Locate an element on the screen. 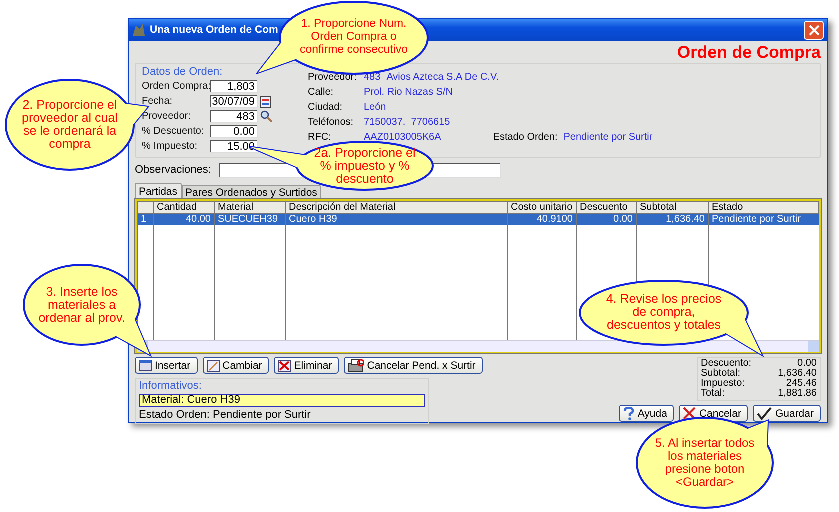  total-value: 1,636.40 is located at coordinates (797, 374).